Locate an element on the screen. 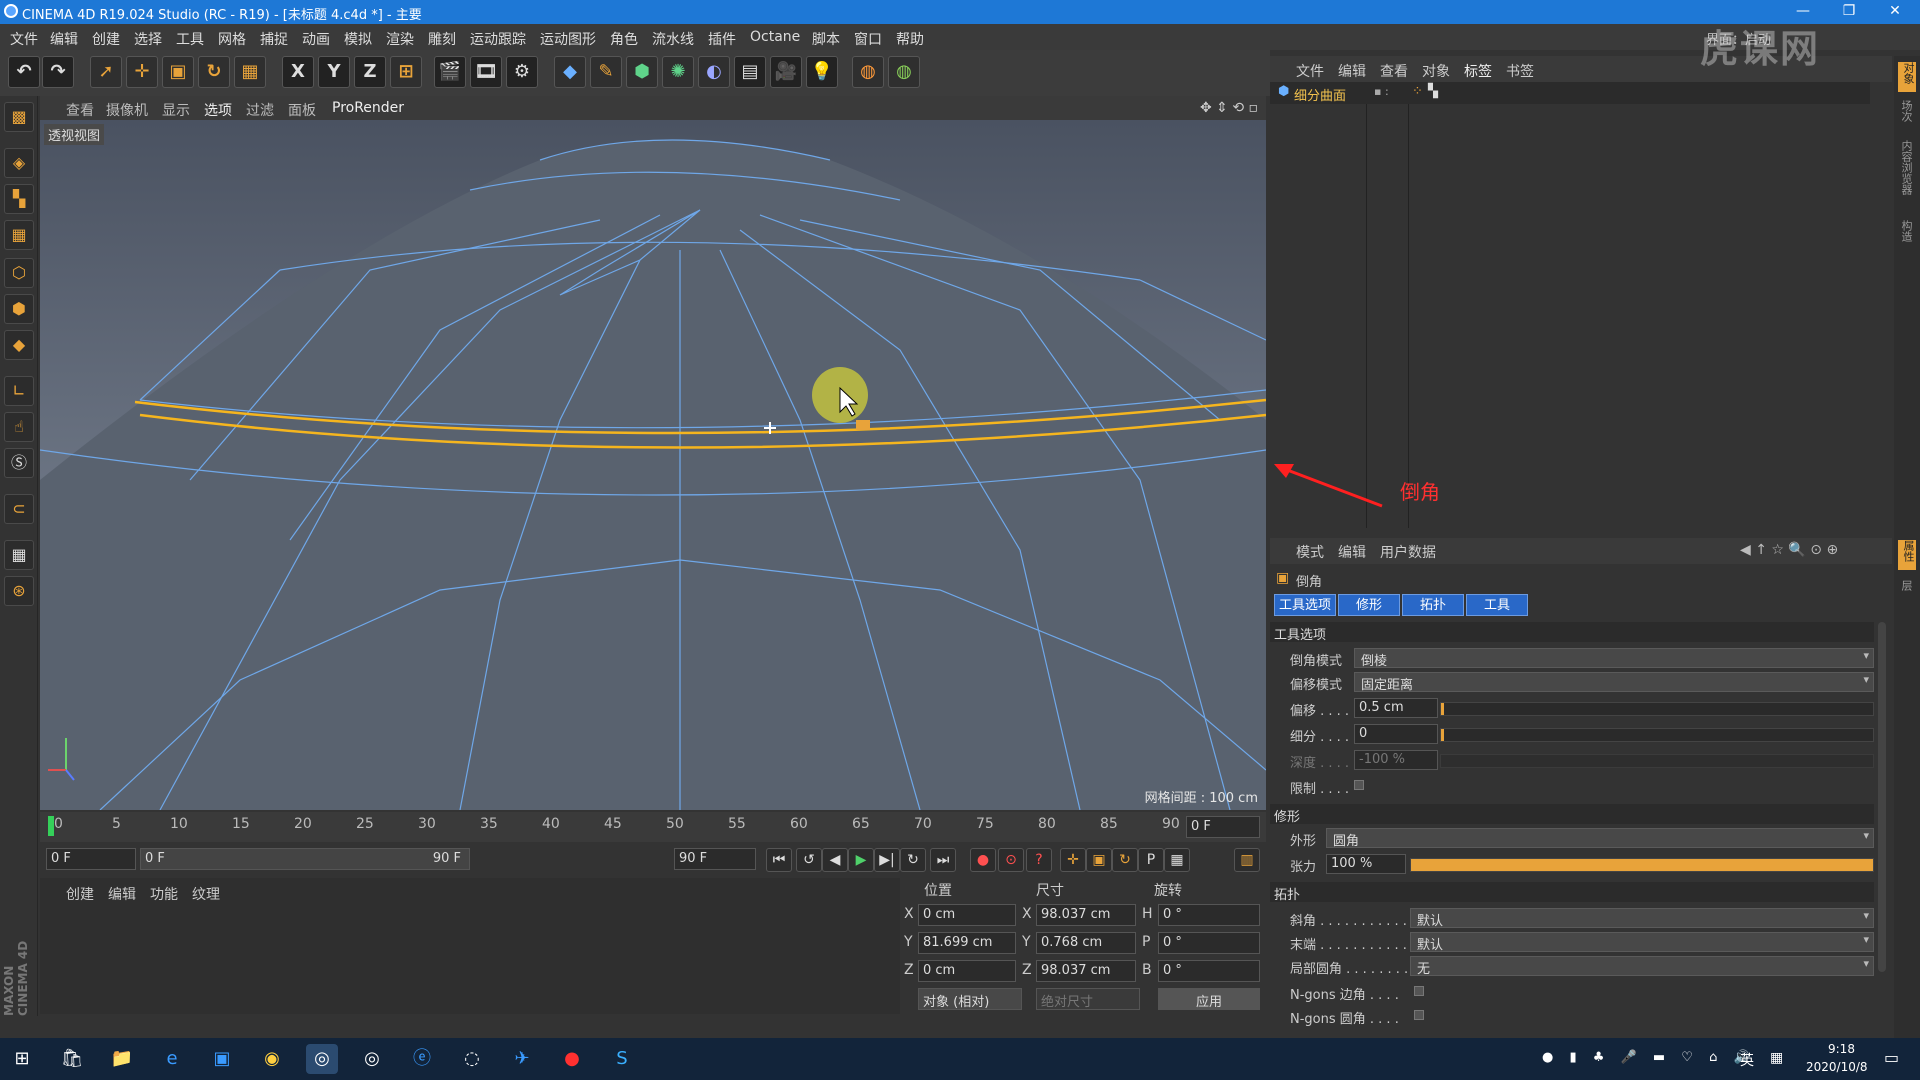 The height and width of the screenshot is (1080, 1920). render-settings-icon: ⚙ is located at coordinates (522, 72).